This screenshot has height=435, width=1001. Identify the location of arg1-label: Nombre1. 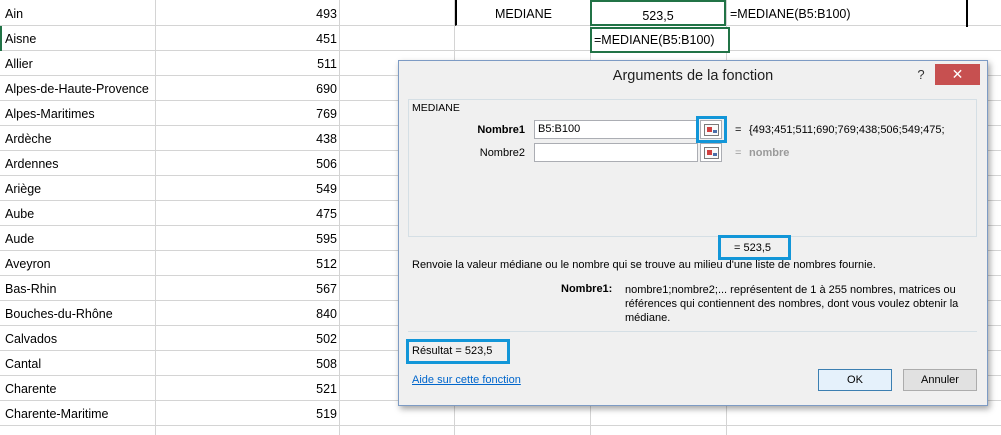
(501, 130).